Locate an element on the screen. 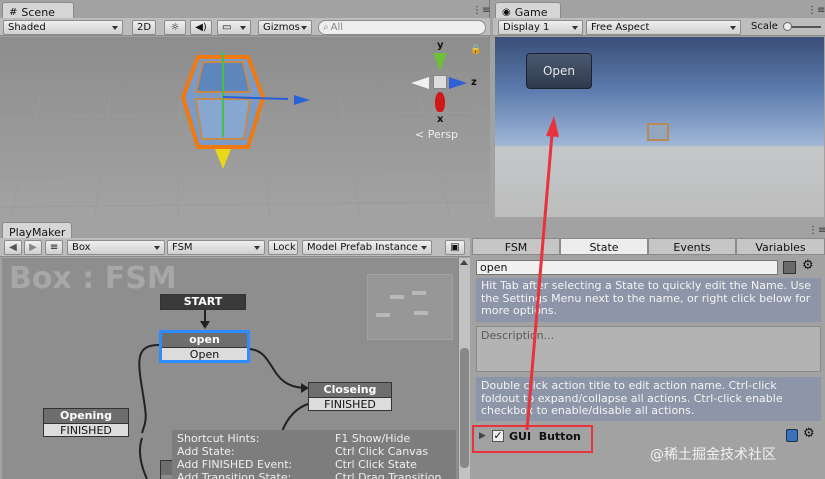 The width and height of the screenshot is (825, 479). fsm-dropdown: FSM is located at coordinates (216, 247).